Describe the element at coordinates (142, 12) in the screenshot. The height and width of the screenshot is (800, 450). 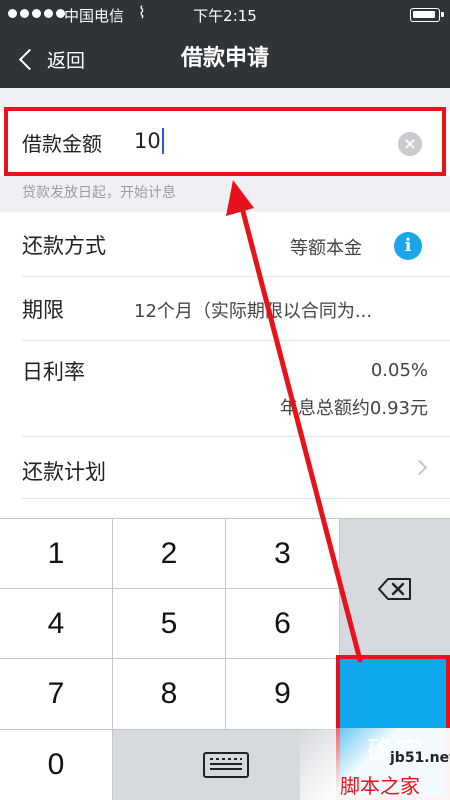
I see `wifi-icon: ⌇` at that location.